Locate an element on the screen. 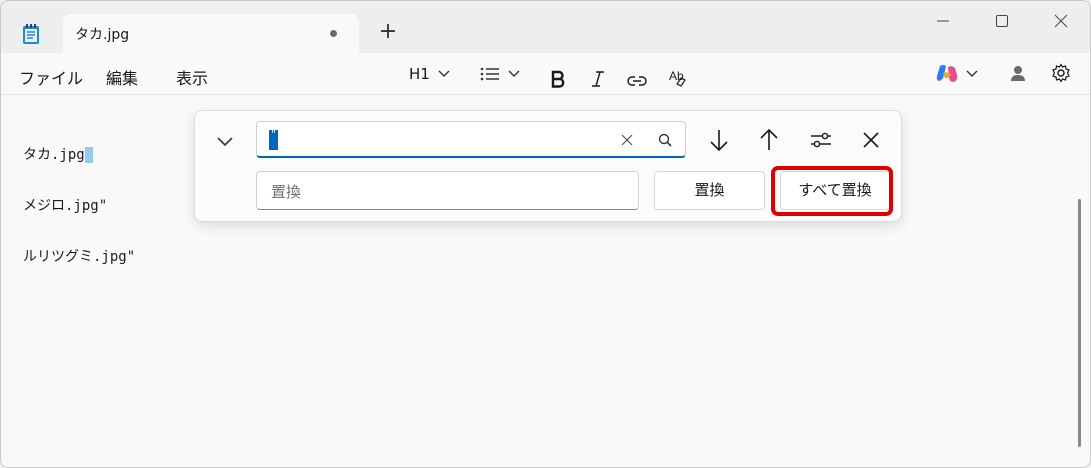 Image resolution: width=1091 pixels, height=468 pixels. callout-highlight-box is located at coordinates (832, 191).